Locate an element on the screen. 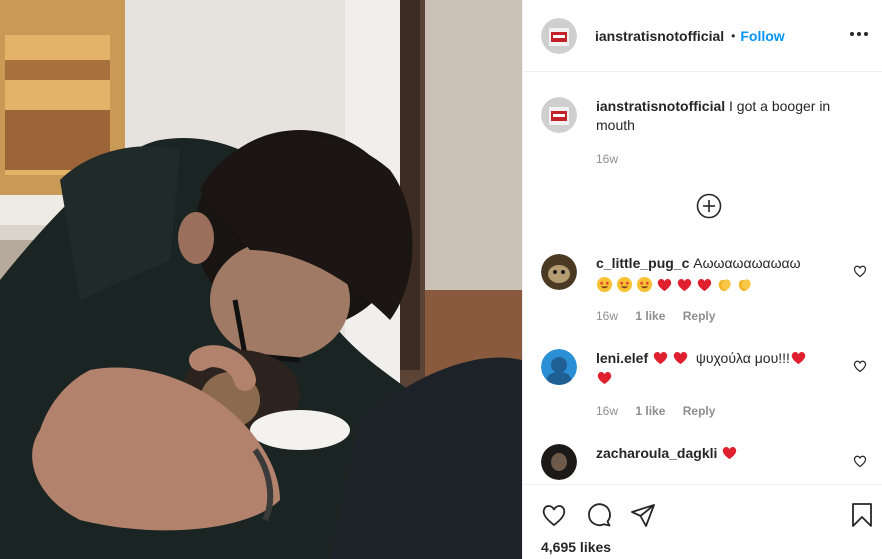  heart-icon is located at coordinates (554, 515).